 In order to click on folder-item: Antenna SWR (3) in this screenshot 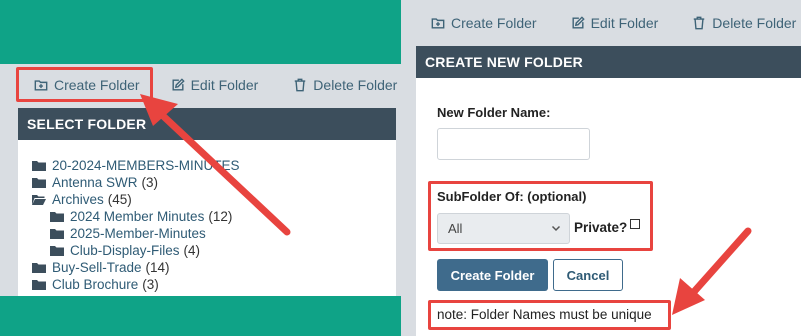, I will do `click(138, 182)`.